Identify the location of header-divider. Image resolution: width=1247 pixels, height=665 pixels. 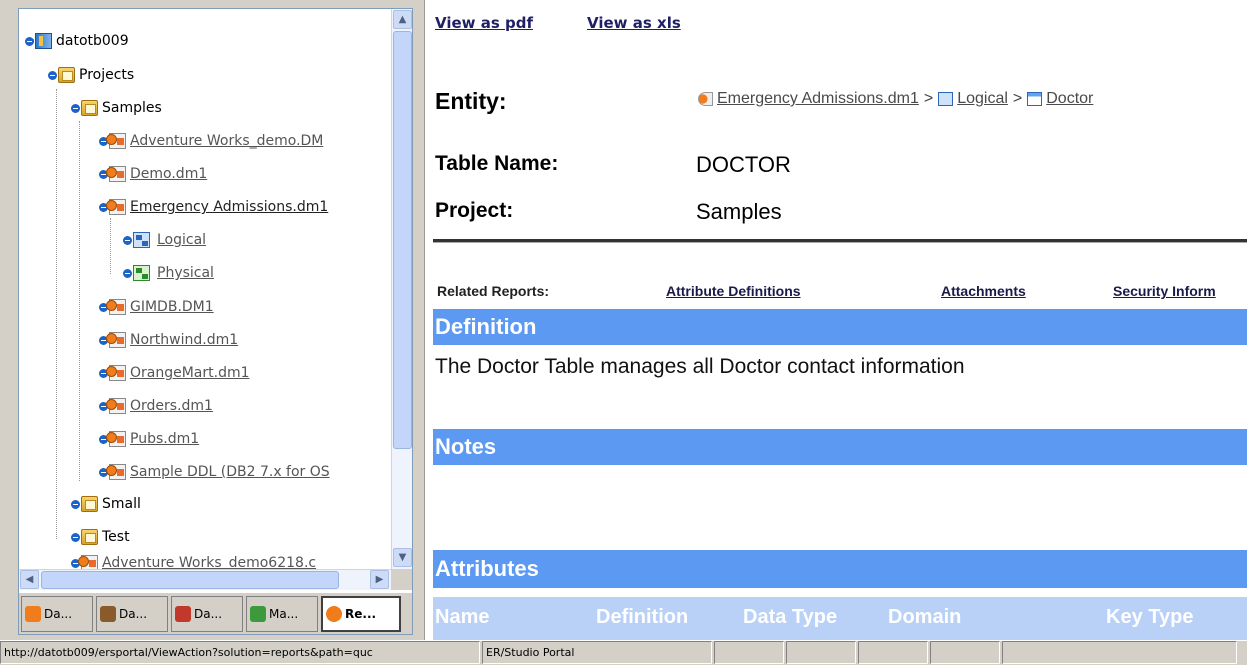
(840, 241).